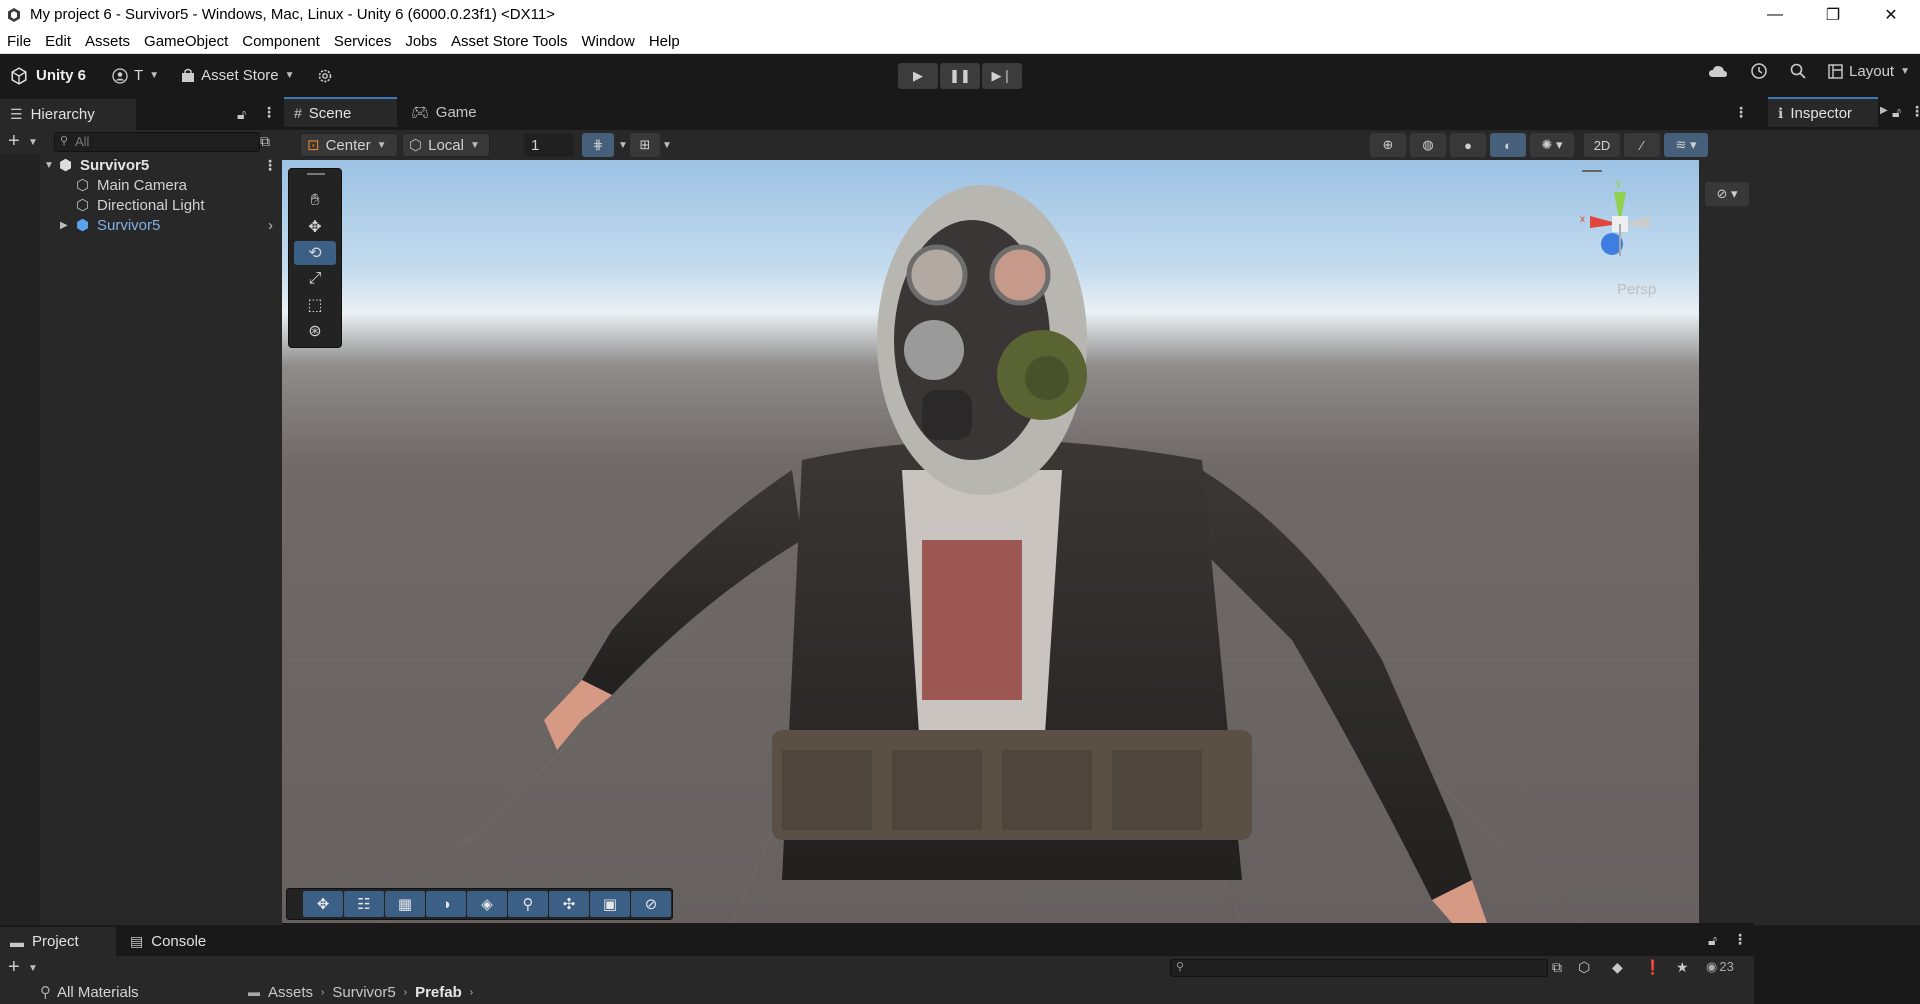  What do you see at coordinates (1508, 145) in the screenshot?
I see `lighting-button: ◐` at bounding box center [1508, 145].